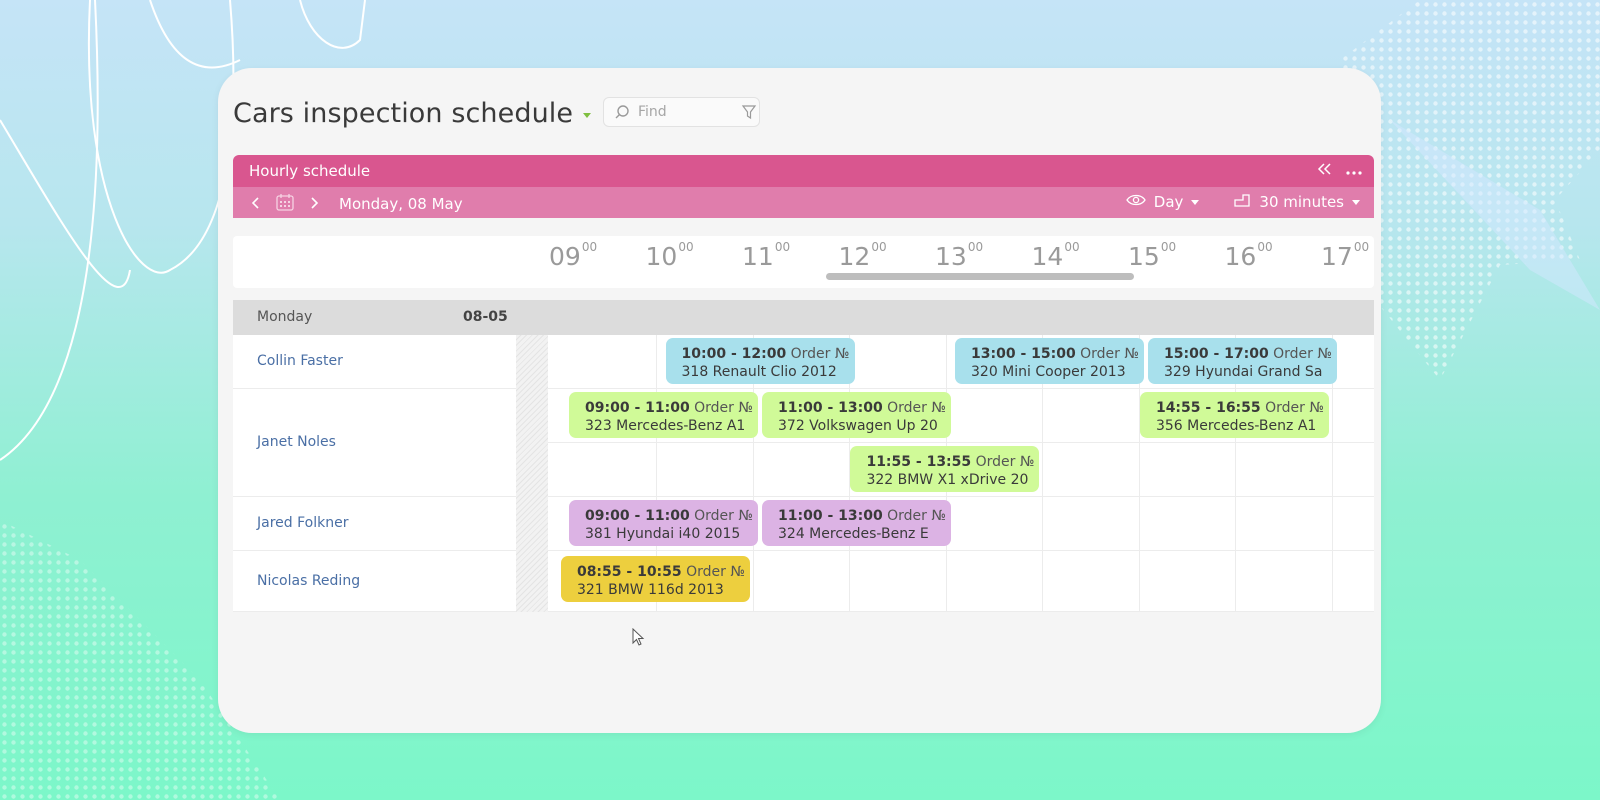  Describe the element at coordinates (638, 637) in the screenshot. I see `mouse-cursor-icon` at that location.